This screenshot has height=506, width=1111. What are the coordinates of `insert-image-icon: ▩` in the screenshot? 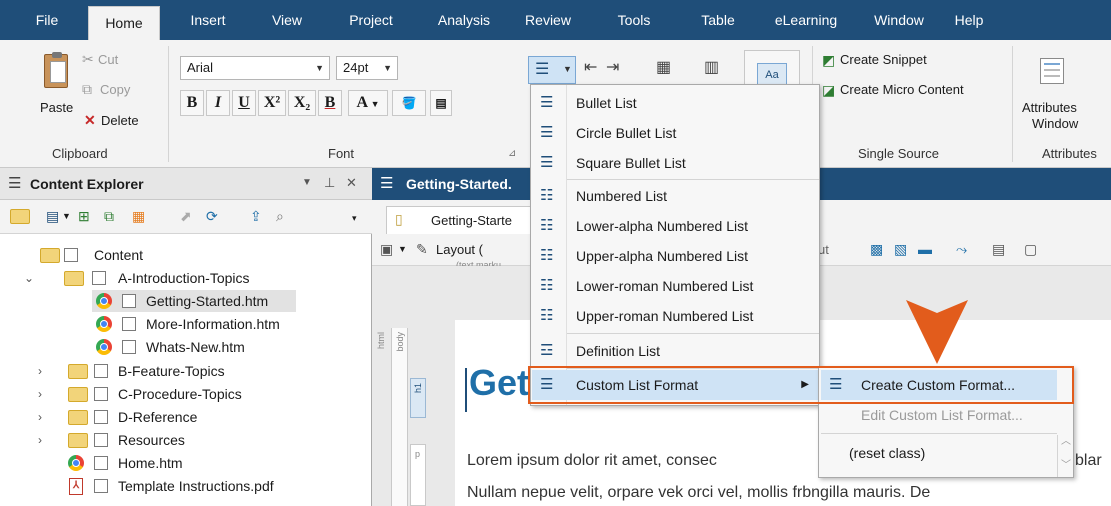 It's located at (876, 249).